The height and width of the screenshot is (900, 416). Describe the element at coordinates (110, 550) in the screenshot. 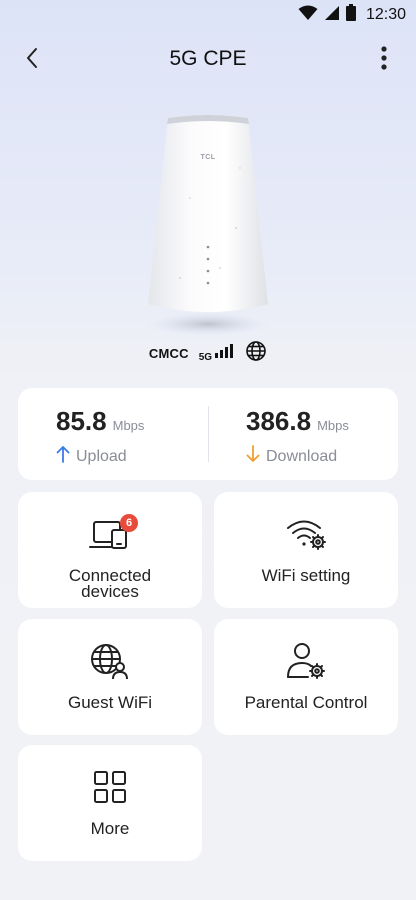

I see `connected-devices-tile: 6 Connected devices` at that location.